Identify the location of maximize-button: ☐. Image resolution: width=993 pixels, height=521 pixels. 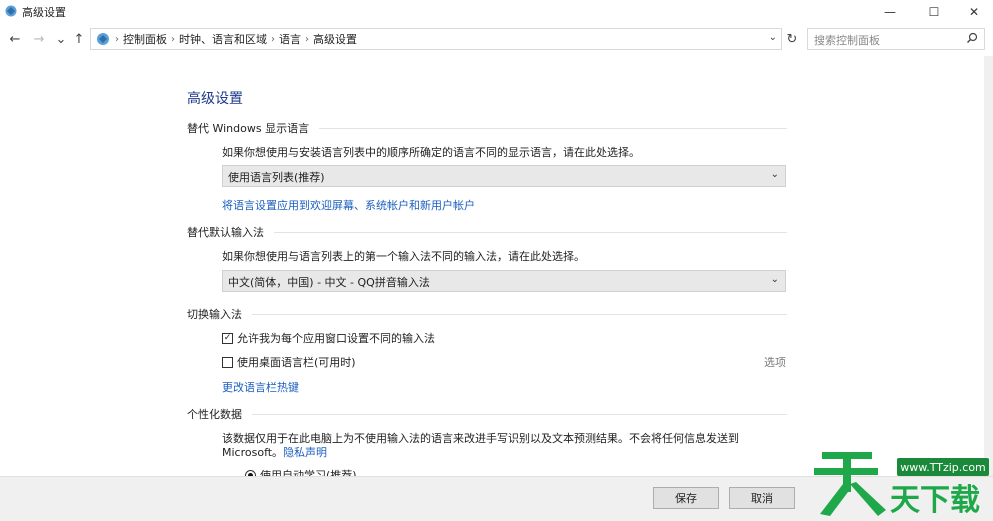
(934, 12).